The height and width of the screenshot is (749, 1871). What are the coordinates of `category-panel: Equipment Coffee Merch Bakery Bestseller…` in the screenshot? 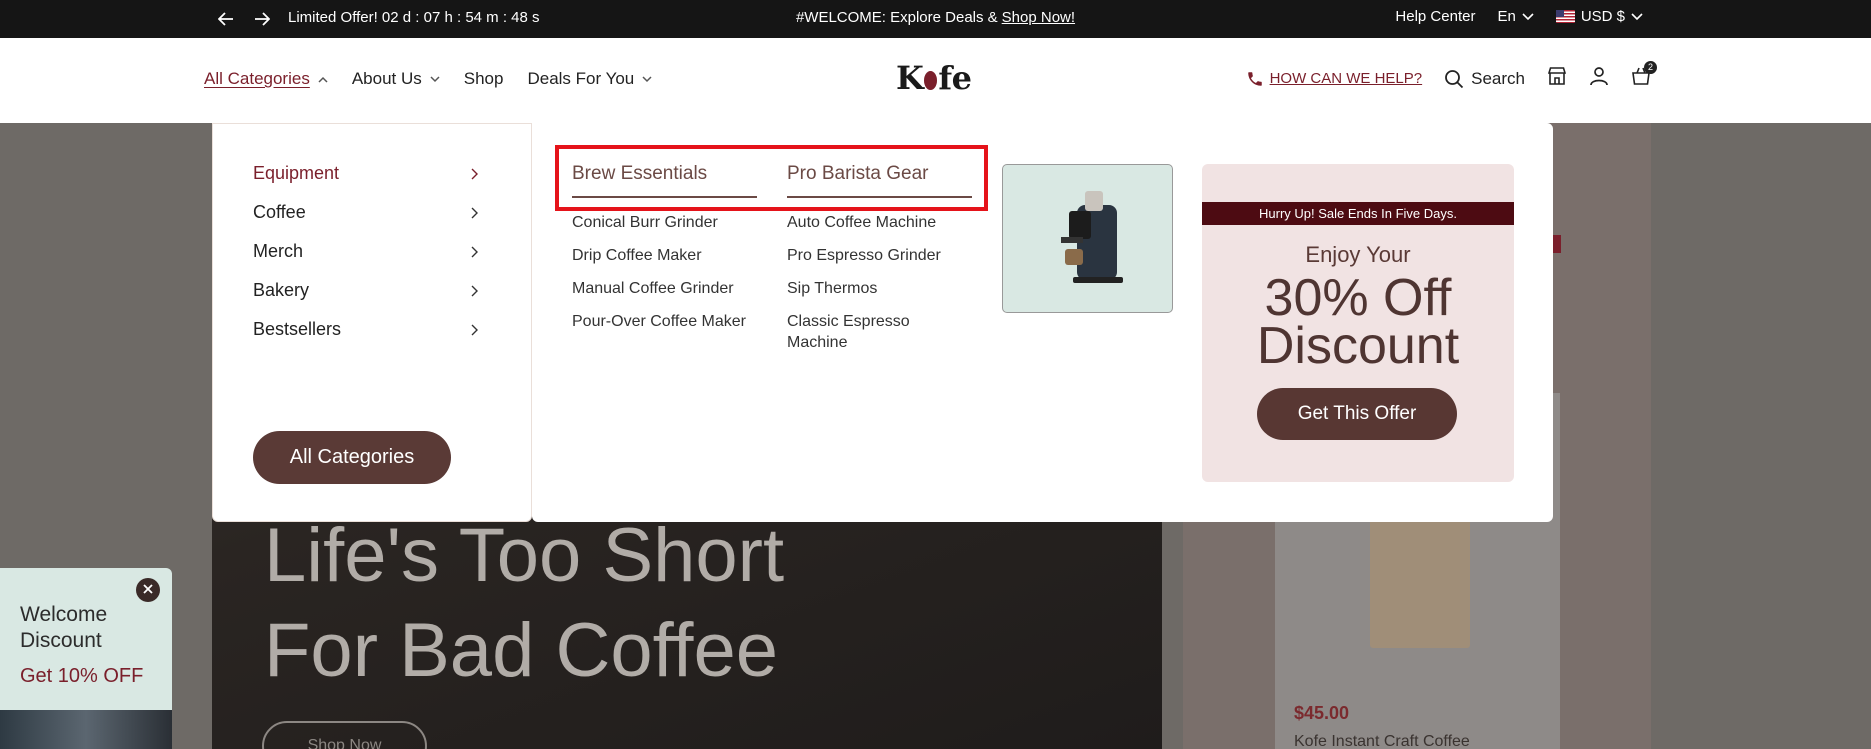 It's located at (372, 322).